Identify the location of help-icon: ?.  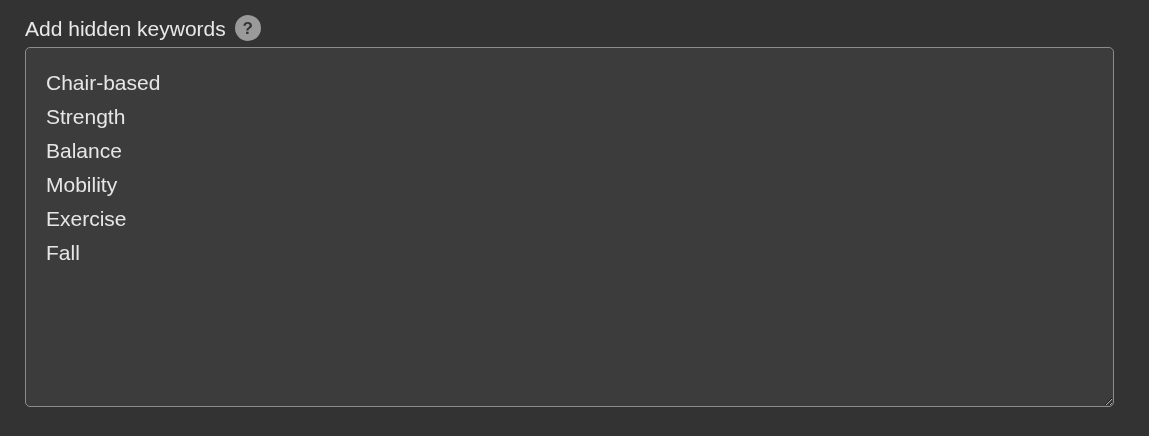
(247, 28).